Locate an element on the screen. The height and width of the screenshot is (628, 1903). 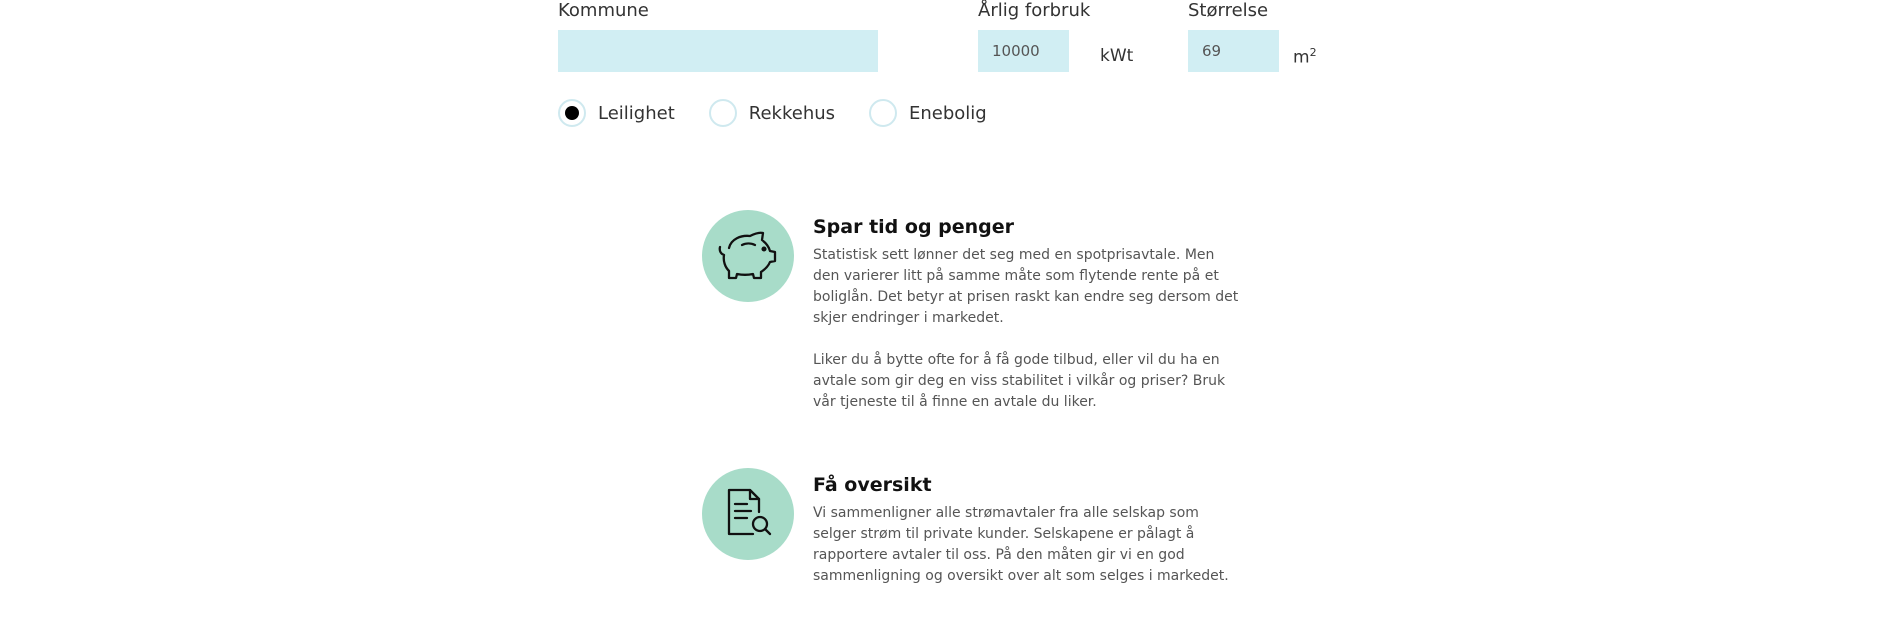
housing-type-radio-group: Leilighet Rekkehus Enebolig is located at coordinates (789, 113).